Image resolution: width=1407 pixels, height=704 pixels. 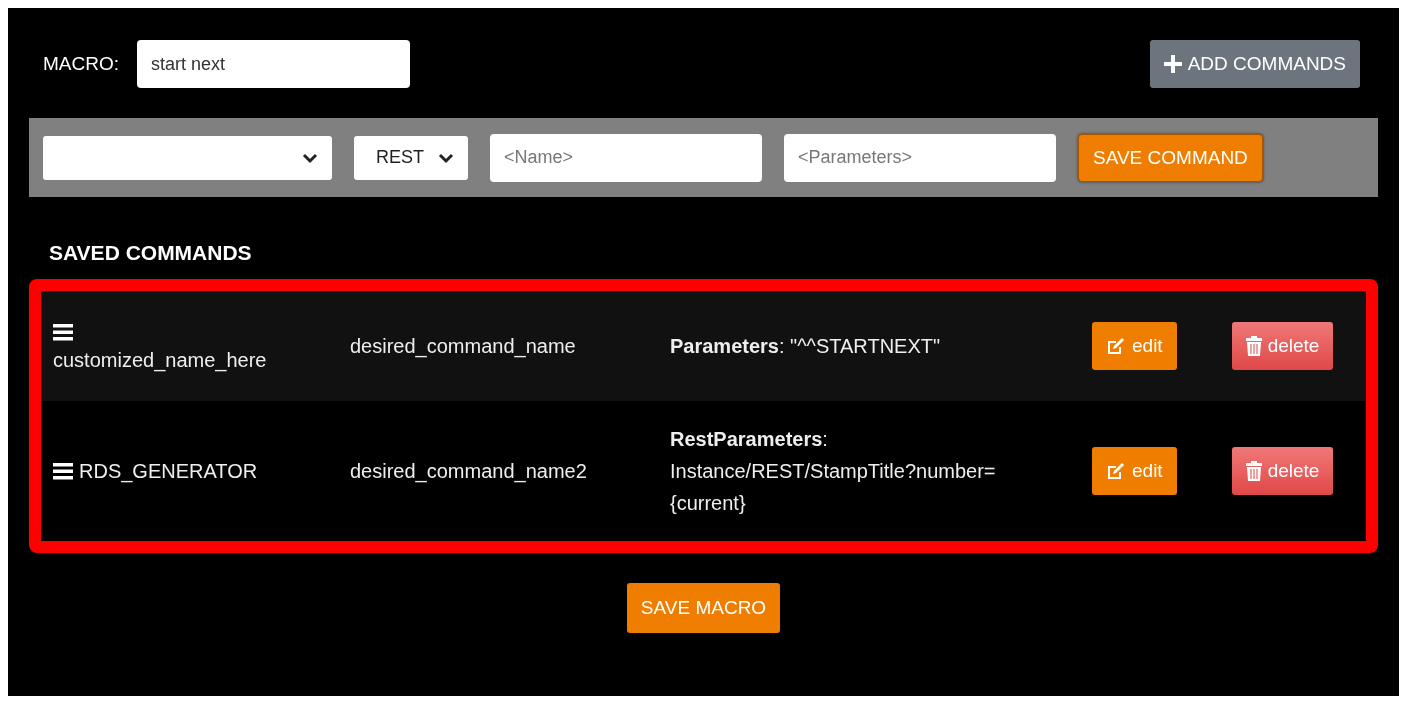 I want to click on save-command-button: SAVE COMMAND, so click(x=1170, y=157).